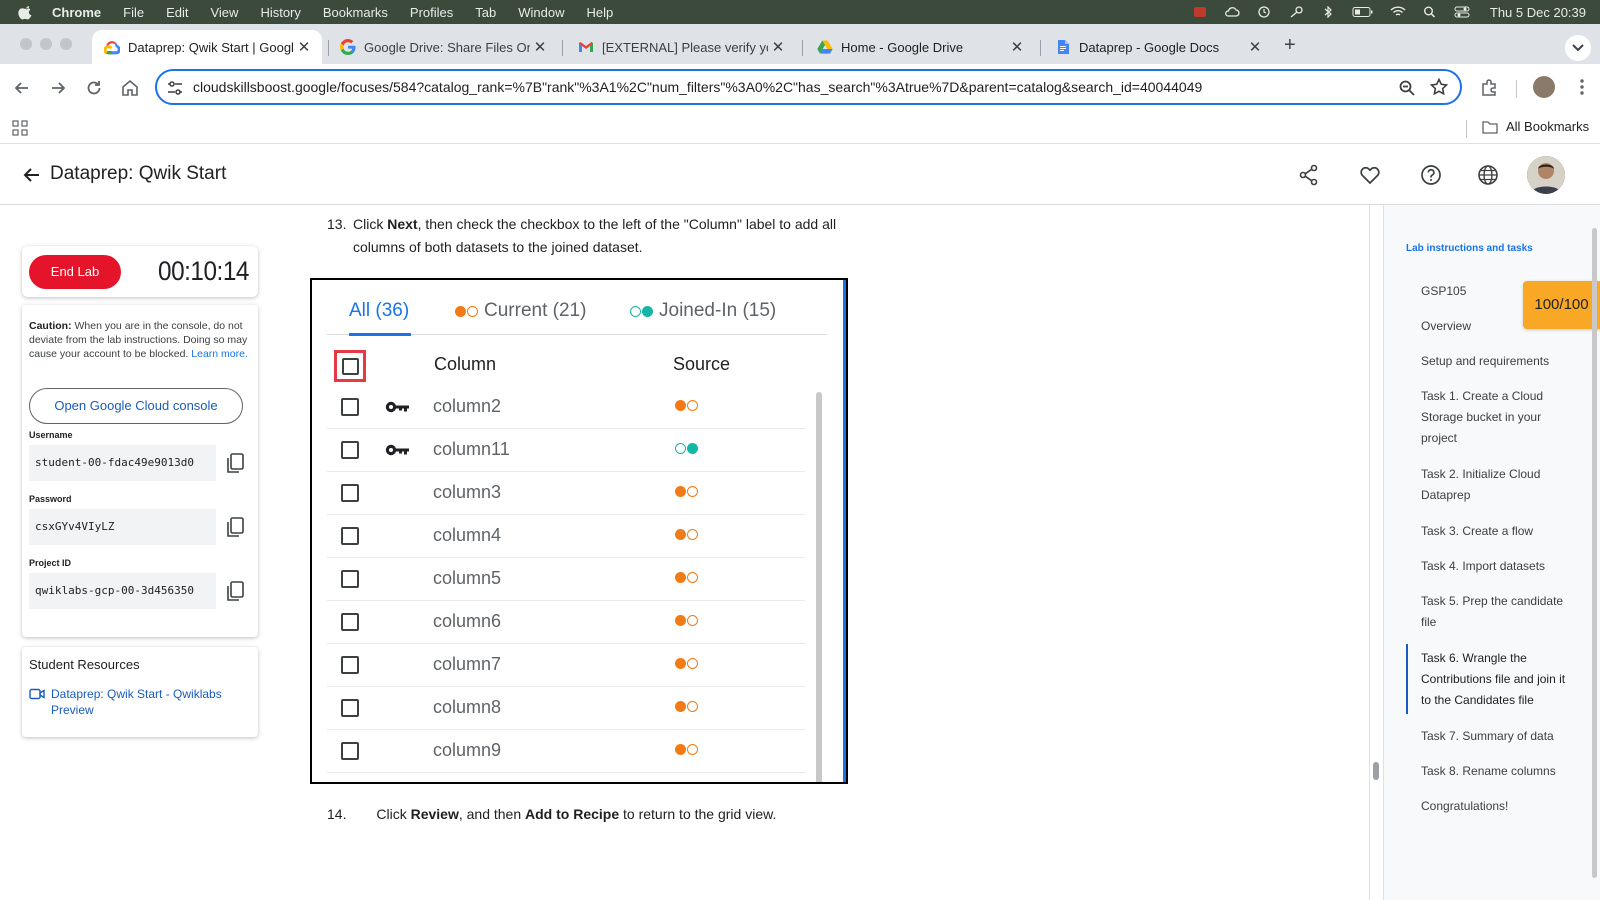  What do you see at coordinates (50, 499) in the screenshot?
I see `password-label: Password` at bounding box center [50, 499].